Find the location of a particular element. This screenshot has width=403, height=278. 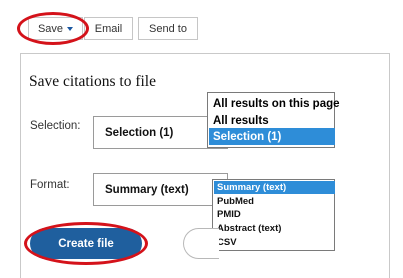

cancel-button is located at coordinates (201, 243).